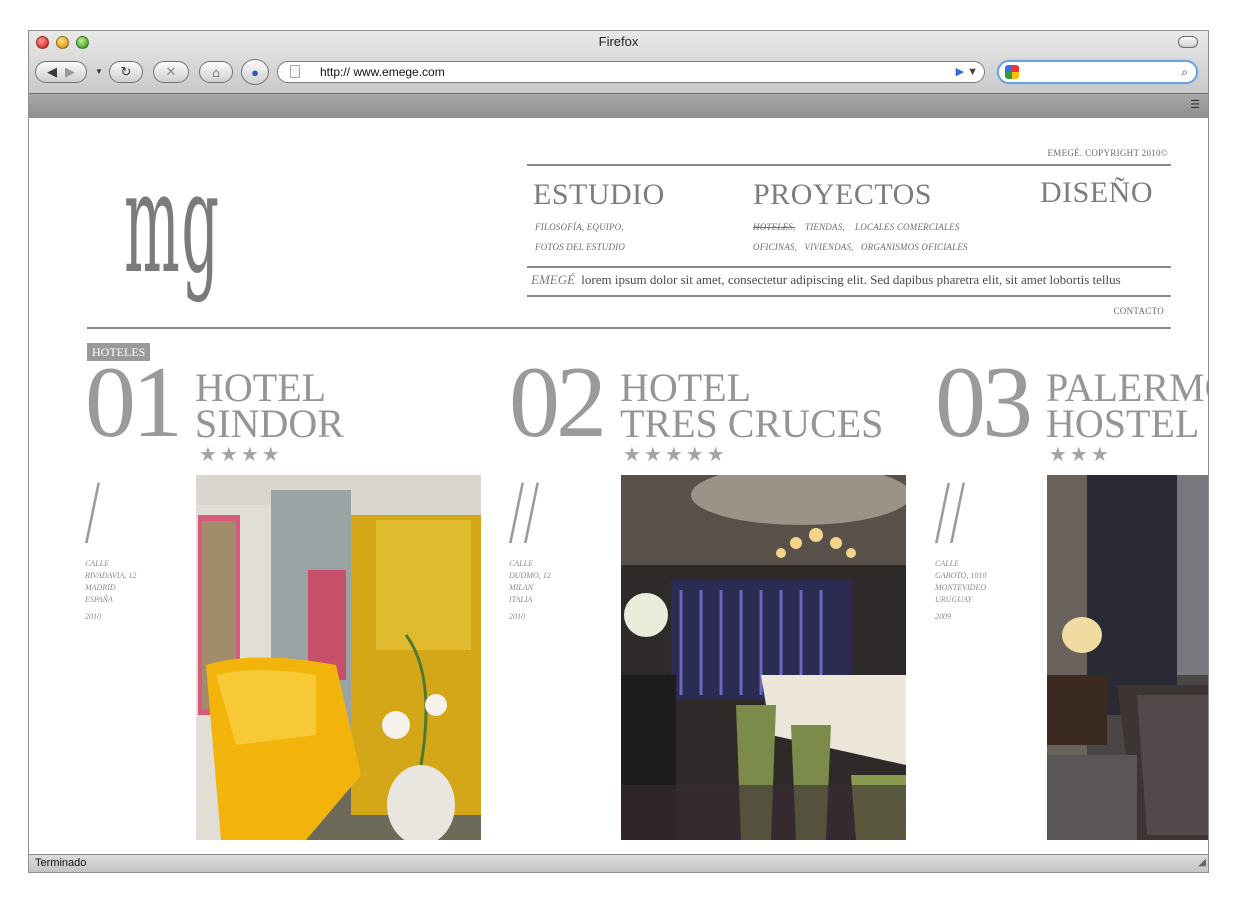  Describe the element at coordinates (953, 599) in the screenshot. I see `address-line: URUGUAY` at that location.